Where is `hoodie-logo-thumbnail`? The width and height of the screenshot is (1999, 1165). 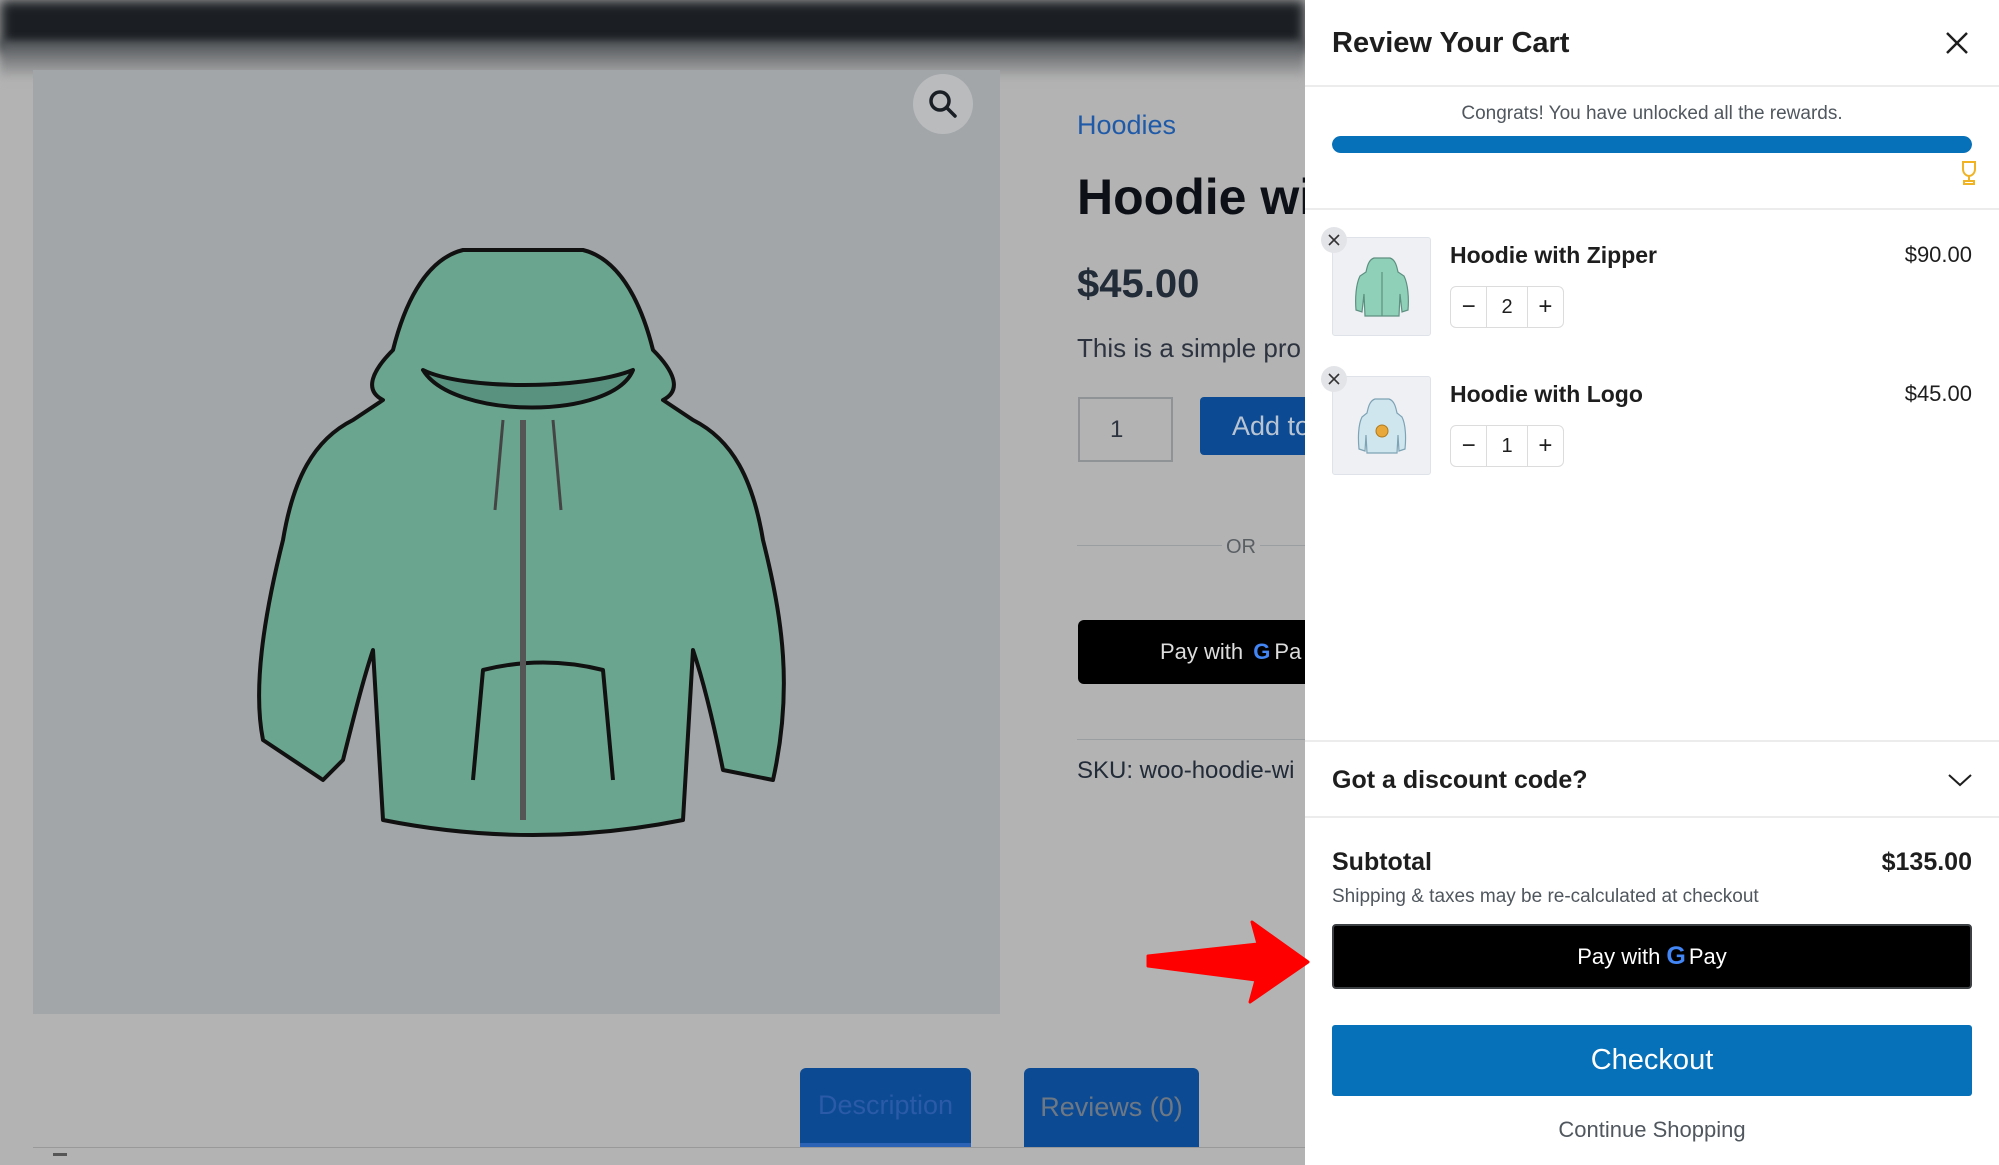
hoodie-logo-thumbnail is located at coordinates (1381, 425).